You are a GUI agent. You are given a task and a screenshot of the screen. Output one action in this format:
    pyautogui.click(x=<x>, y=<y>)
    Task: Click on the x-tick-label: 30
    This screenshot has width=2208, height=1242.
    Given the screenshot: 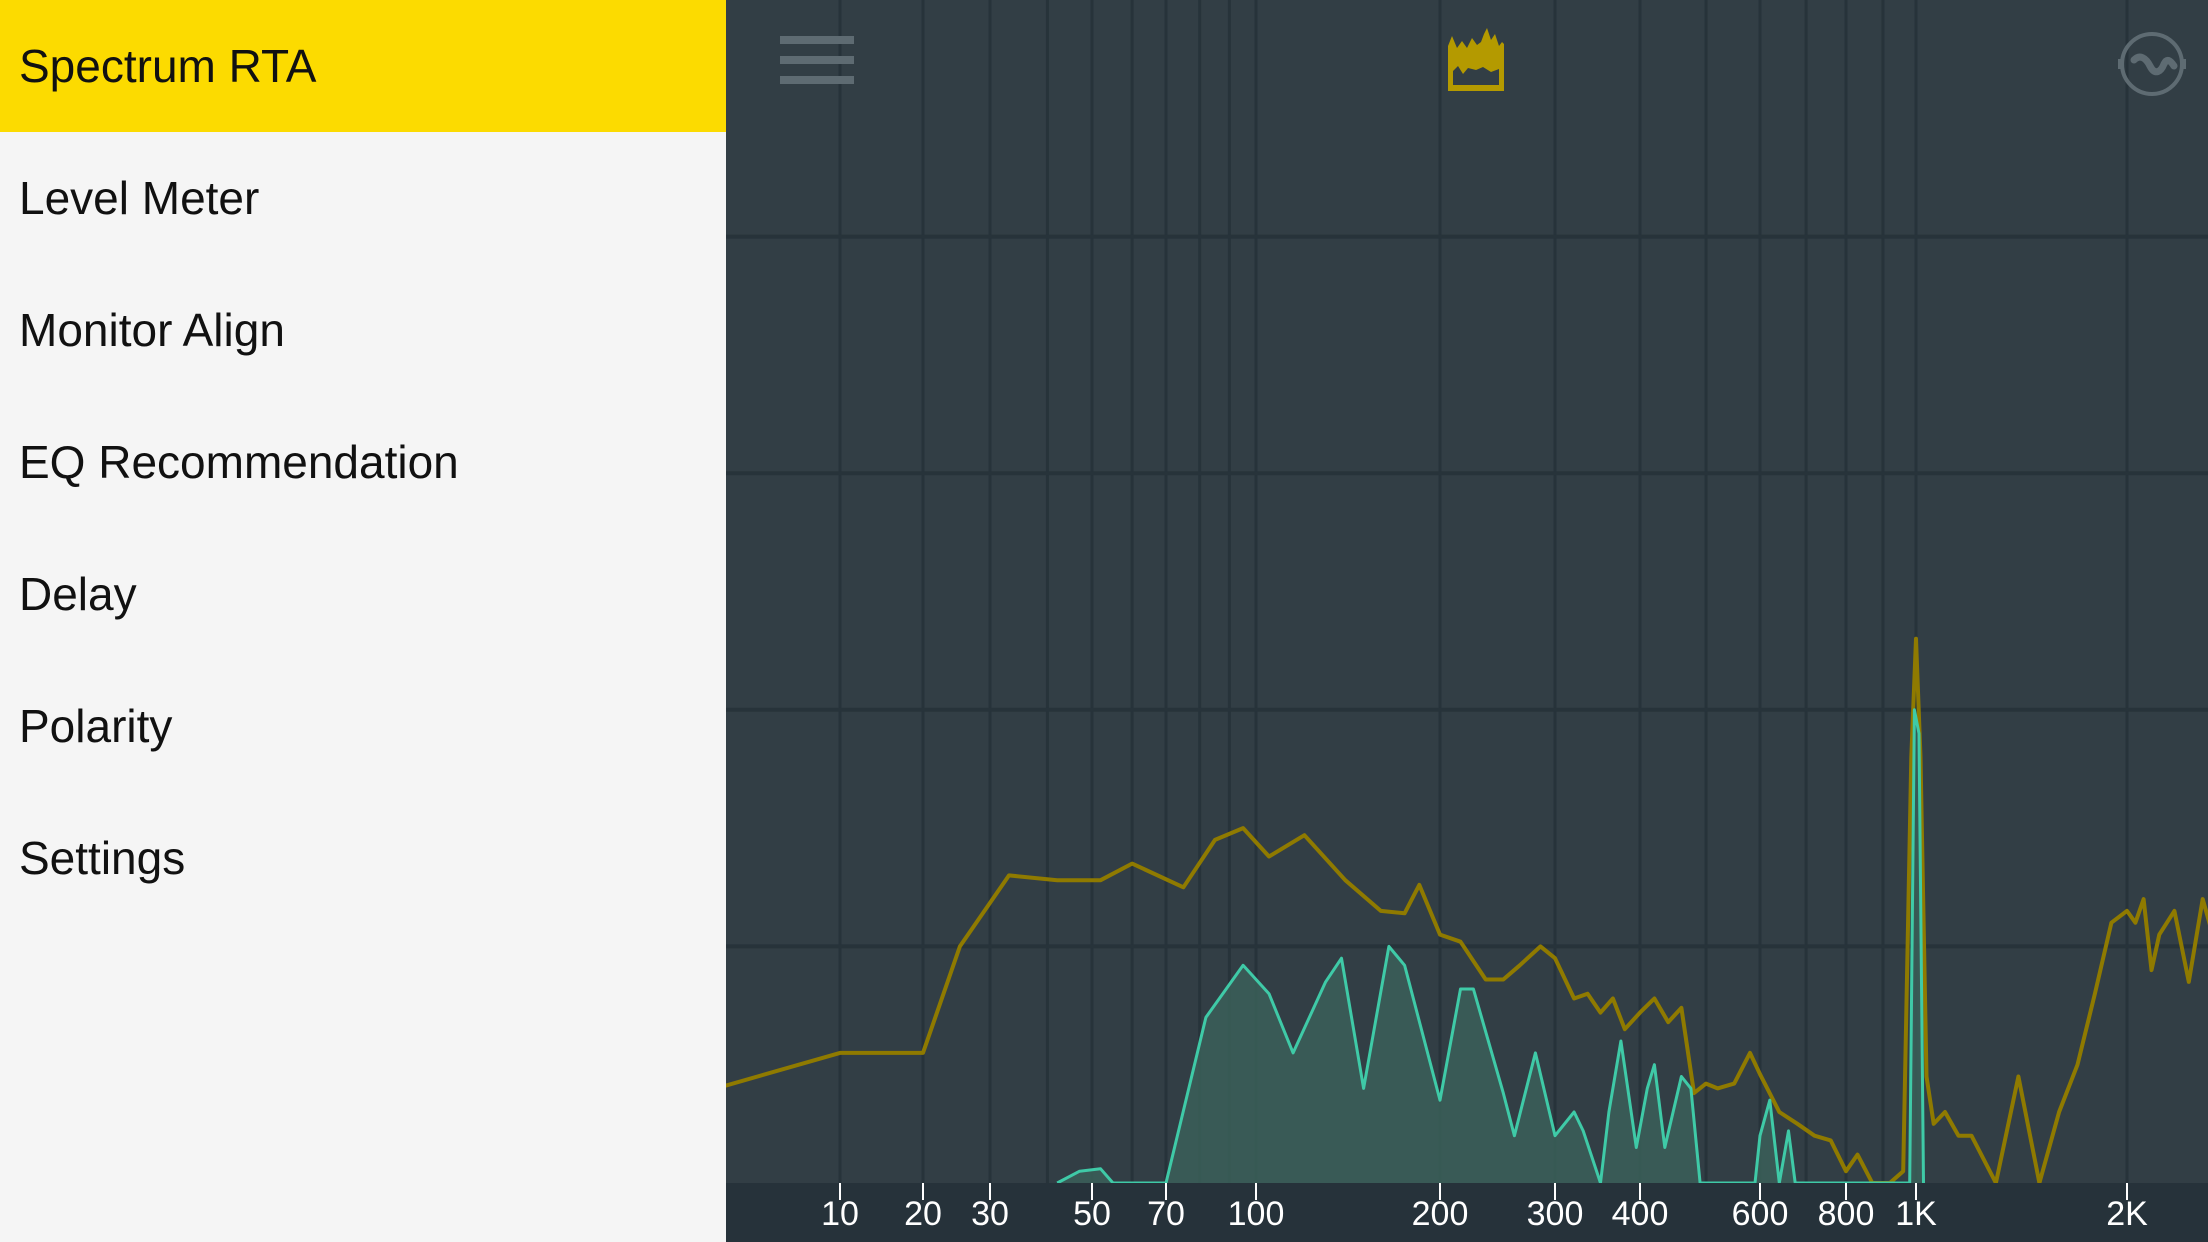 What is the action you would take?
    pyautogui.click(x=990, y=1214)
    